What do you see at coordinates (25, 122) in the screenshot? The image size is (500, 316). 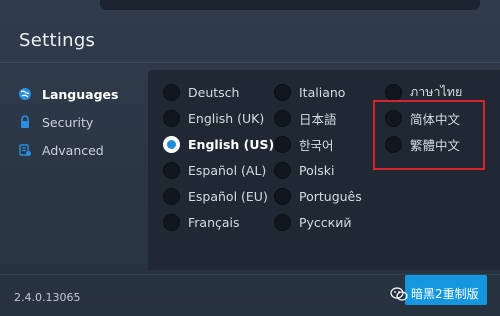 I see `lock-icon` at bounding box center [25, 122].